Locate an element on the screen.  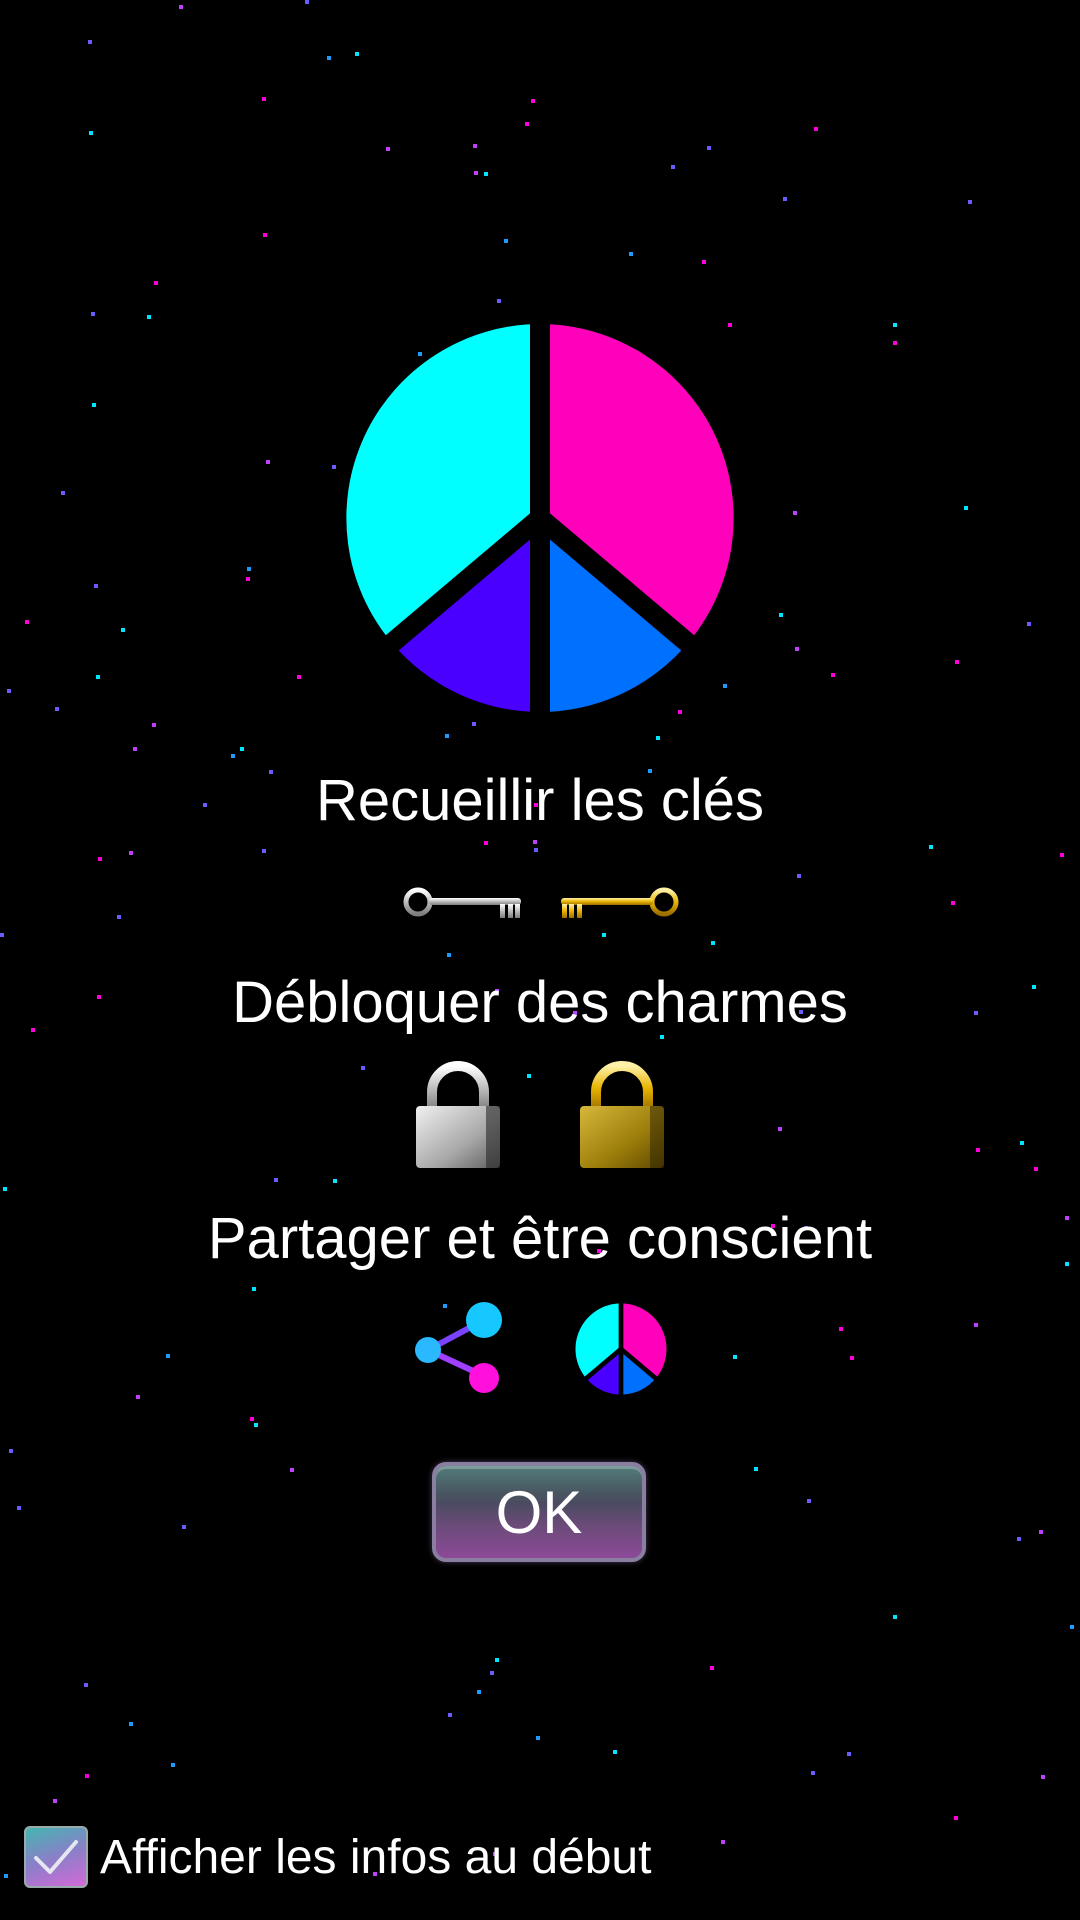
ok-button-label: OK is located at coordinates (539, 1512).